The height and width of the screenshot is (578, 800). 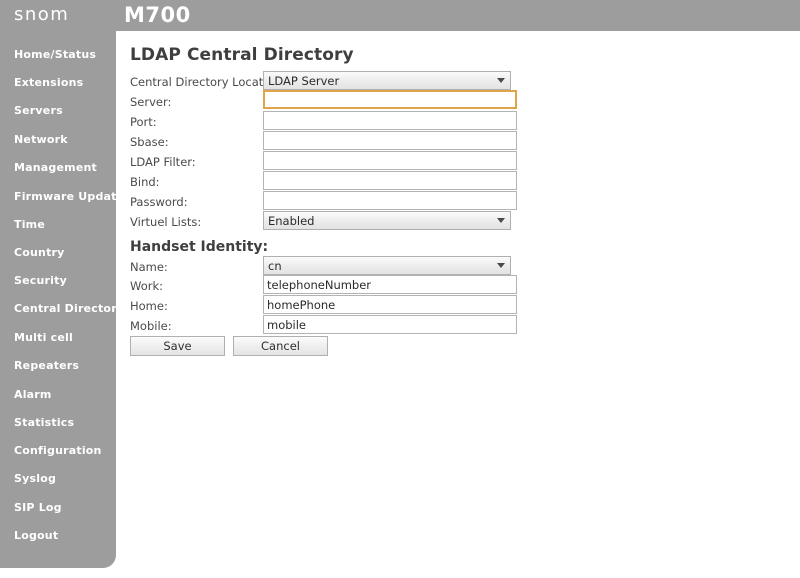 I want to click on label-sbase: Sbase:, so click(x=149, y=142).